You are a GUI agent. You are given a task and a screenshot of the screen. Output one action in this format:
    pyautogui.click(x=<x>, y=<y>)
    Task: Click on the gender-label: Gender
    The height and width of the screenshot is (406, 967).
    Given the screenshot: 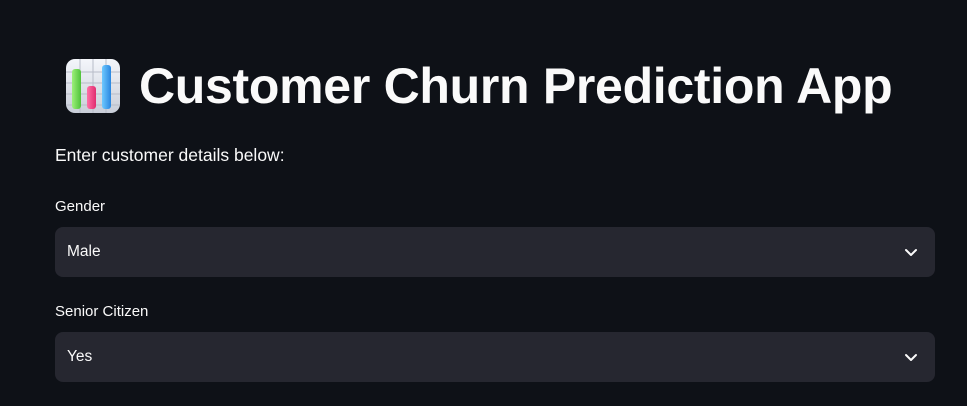 What is the action you would take?
    pyautogui.click(x=80, y=206)
    